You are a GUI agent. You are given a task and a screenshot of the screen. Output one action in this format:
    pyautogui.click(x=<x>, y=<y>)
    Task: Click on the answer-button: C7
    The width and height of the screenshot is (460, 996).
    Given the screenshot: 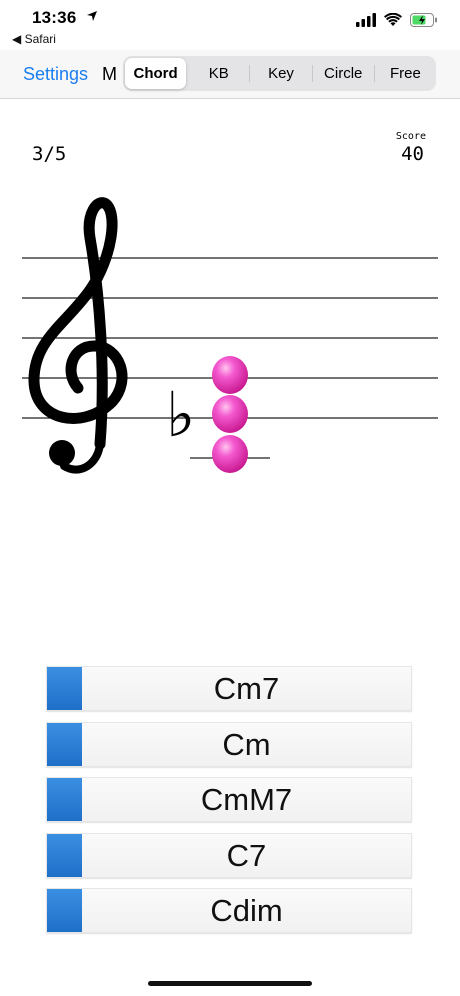 What is the action you would take?
    pyautogui.click(x=229, y=855)
    